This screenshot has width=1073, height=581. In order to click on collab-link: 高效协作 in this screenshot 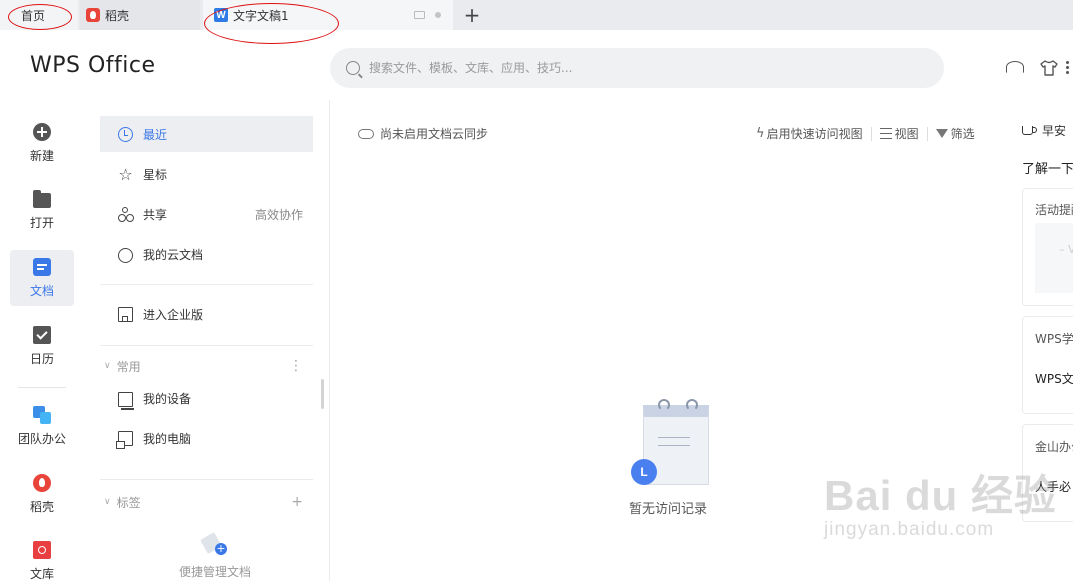, I will do `click(279, 214)`.